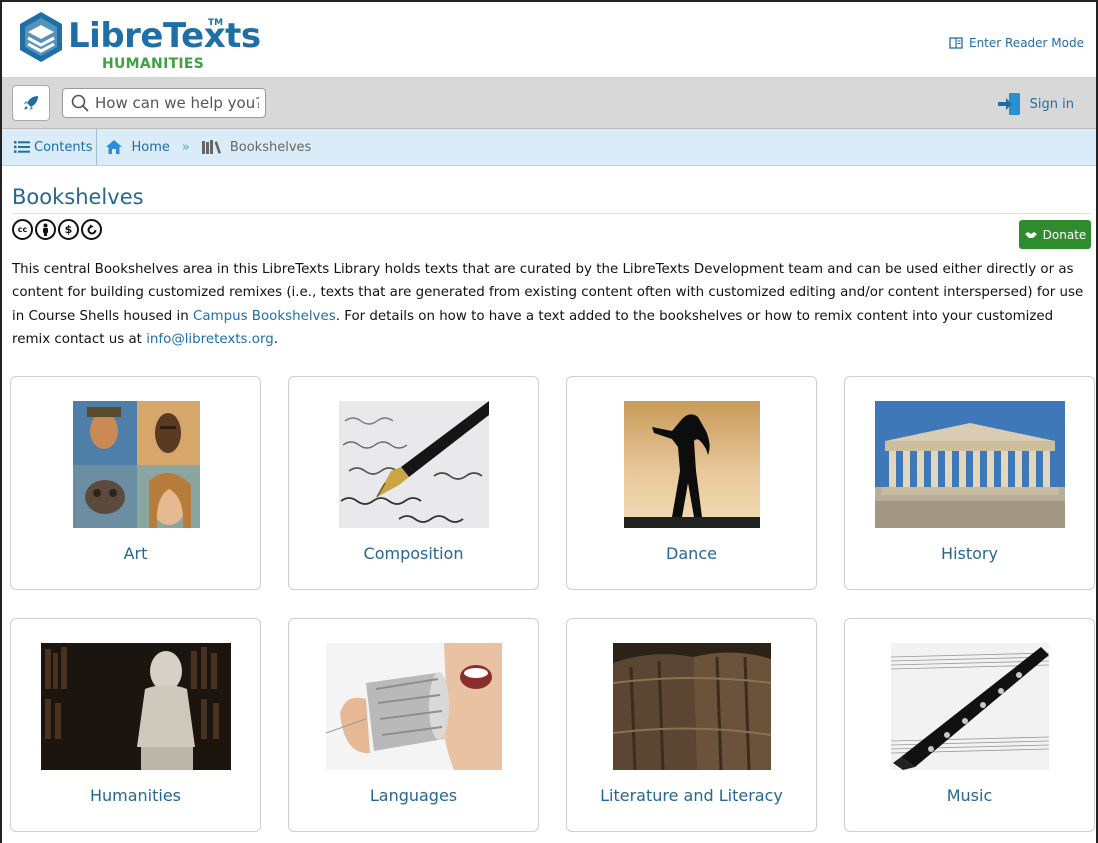 This screenshot has height=843, width=1098. Describe the element at coordinates (270, 147) in the screenshot. I see `breadcrumb-current-label: Bookshelves` at that location.